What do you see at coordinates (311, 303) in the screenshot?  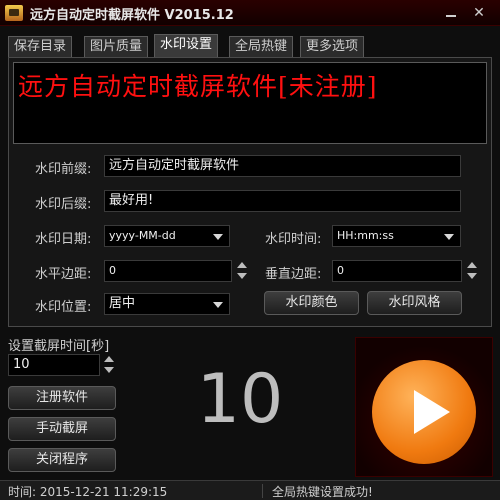 I see `watermark-color-button: 水印颜色` at bounding box center [311, 303].